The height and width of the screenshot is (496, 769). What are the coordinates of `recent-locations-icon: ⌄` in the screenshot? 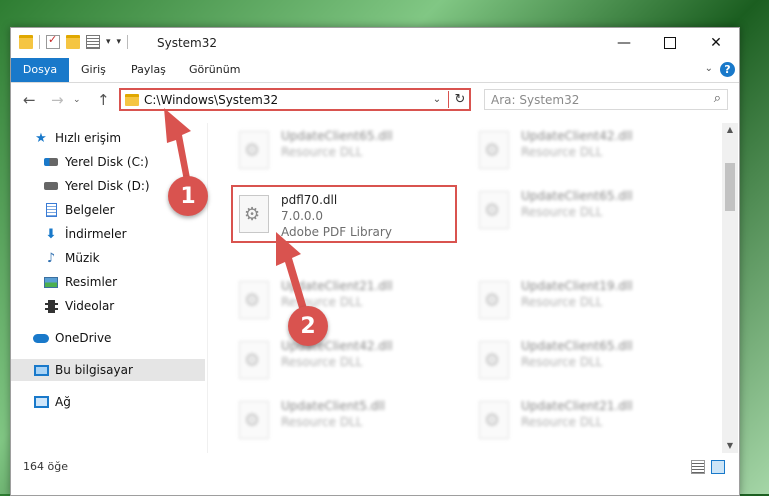 It's located at (77, 100).